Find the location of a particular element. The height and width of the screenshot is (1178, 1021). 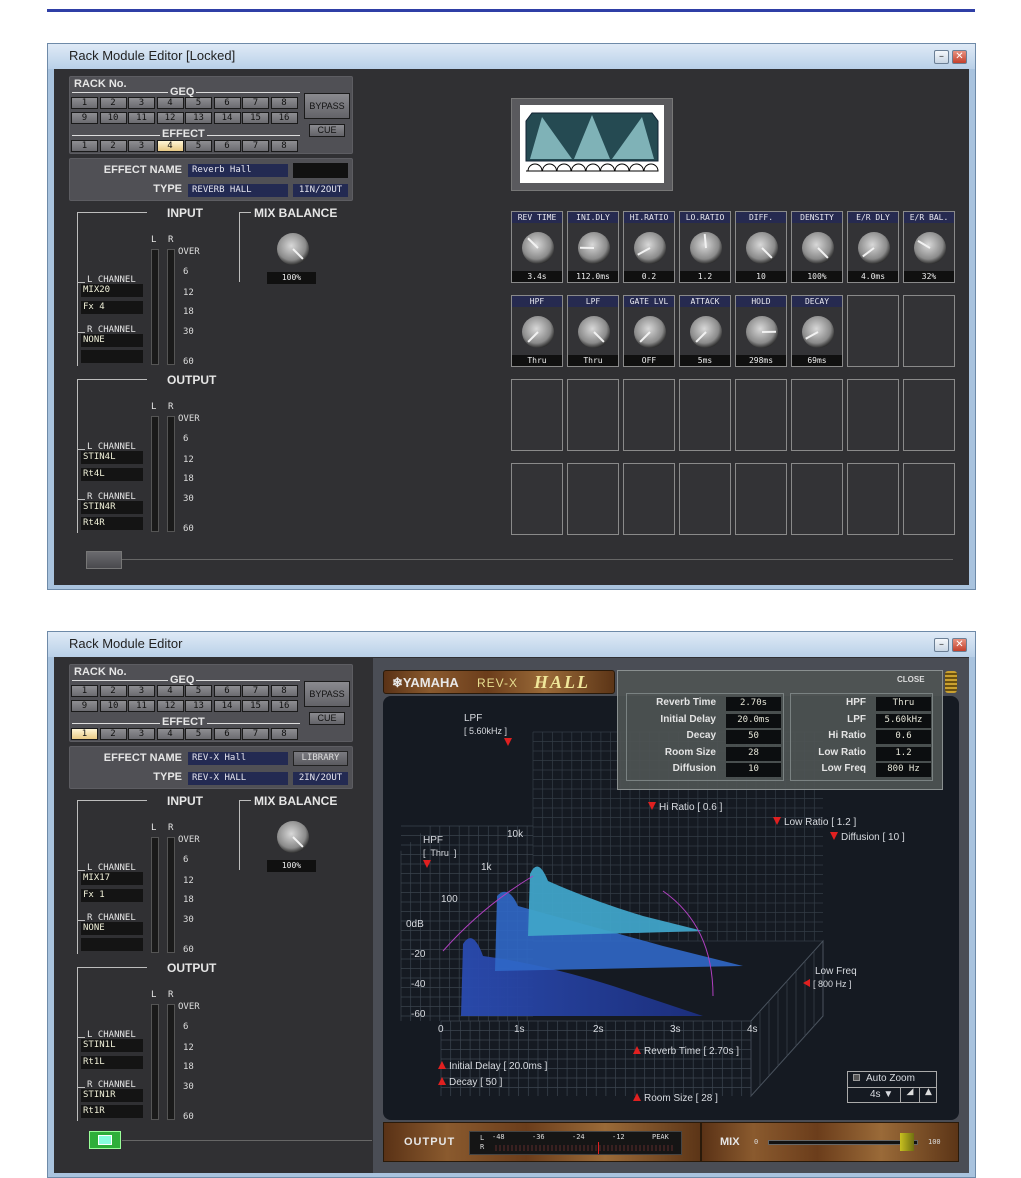

input-l-channel-field-1: MIX20 is located at coordinates (112, 290).